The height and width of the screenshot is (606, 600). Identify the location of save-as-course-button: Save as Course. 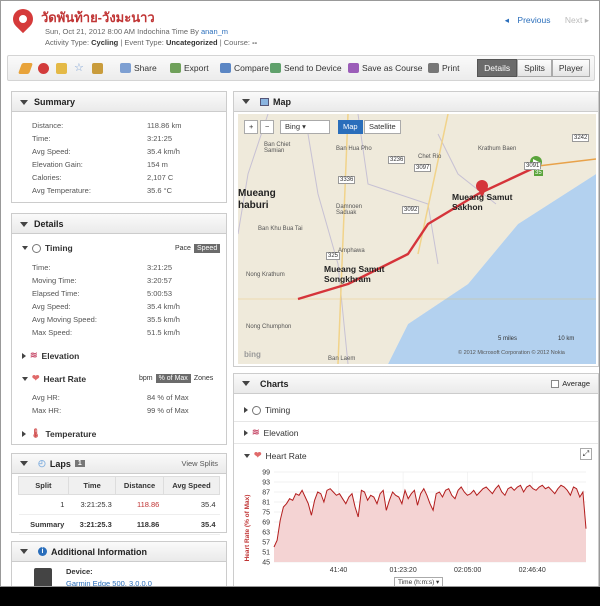
(385, 68).